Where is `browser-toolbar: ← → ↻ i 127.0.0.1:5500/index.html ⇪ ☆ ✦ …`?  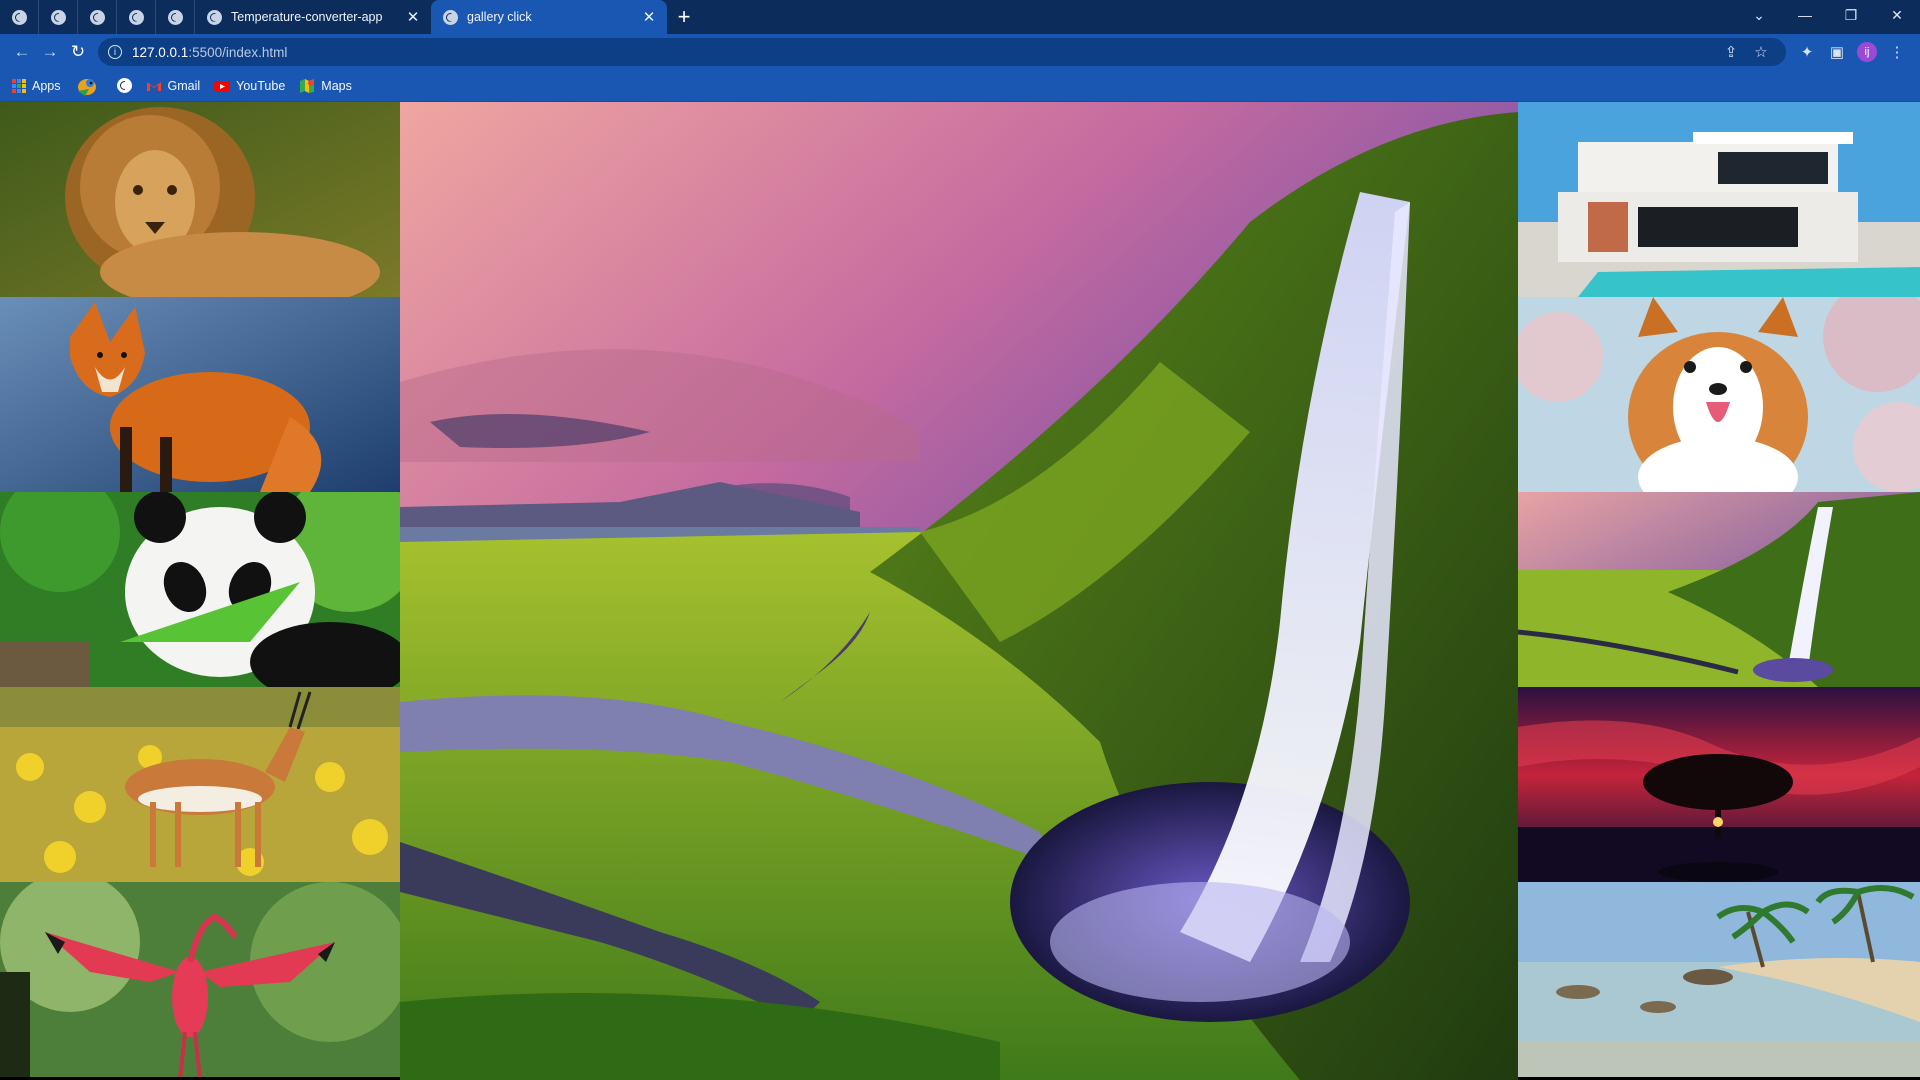
browser-toolbar: ← → ↻ i 127.0.0.1:5500/index.html ⇪ ☆ ✦ … is located at coordinates (960, 52).